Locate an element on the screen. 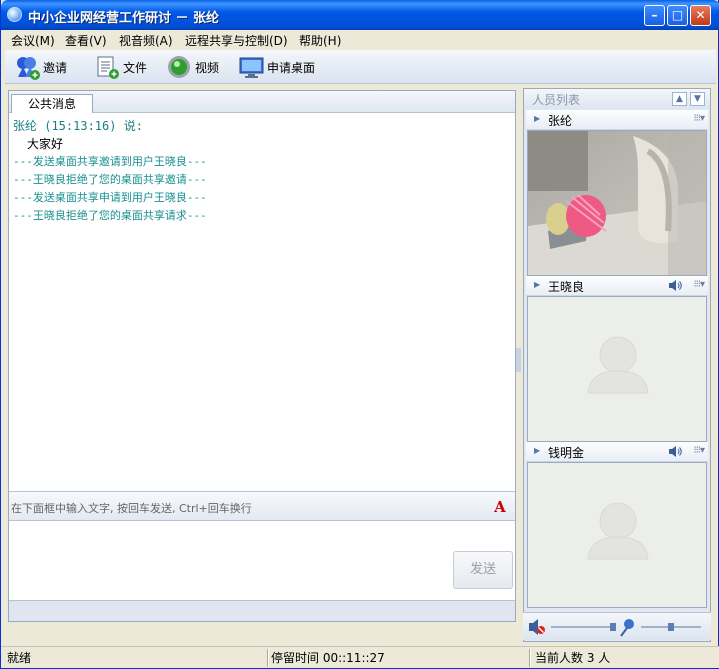  maximize-button: □ is located at coordinates (677, 15).